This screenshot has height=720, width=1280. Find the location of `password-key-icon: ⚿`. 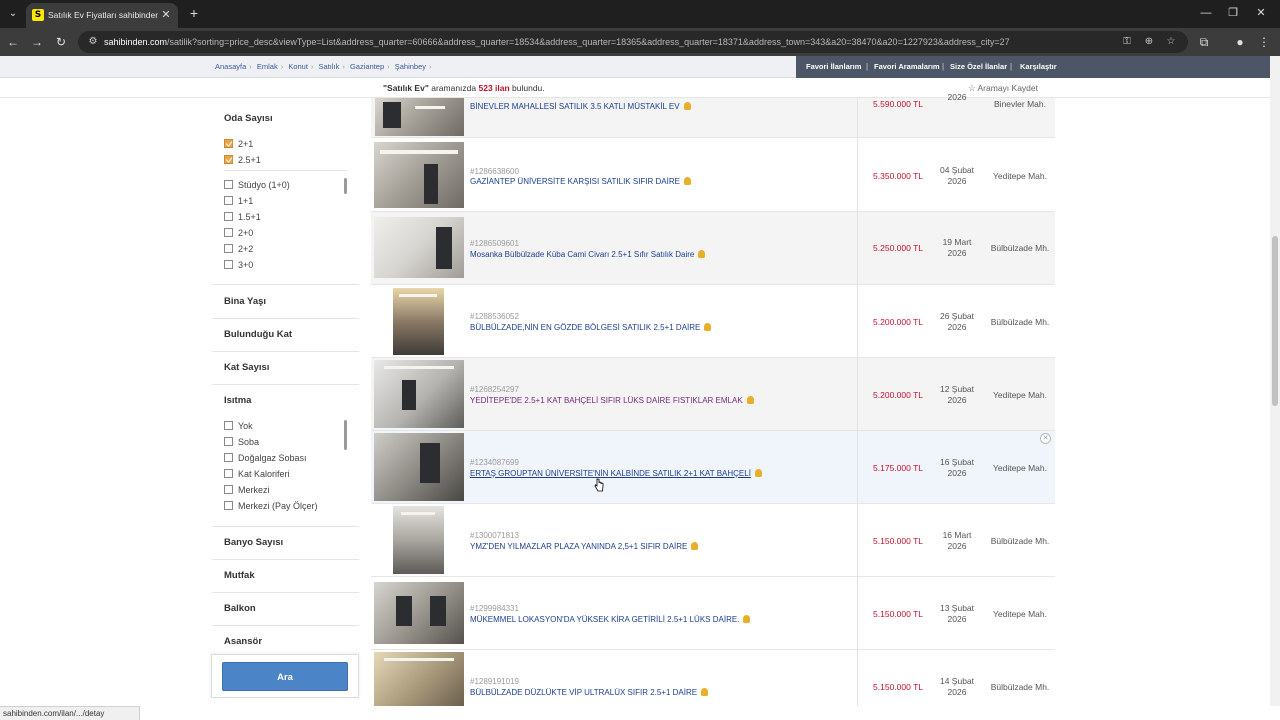

password-key-icon: ⚿ is located at coordinates (1127, 42).